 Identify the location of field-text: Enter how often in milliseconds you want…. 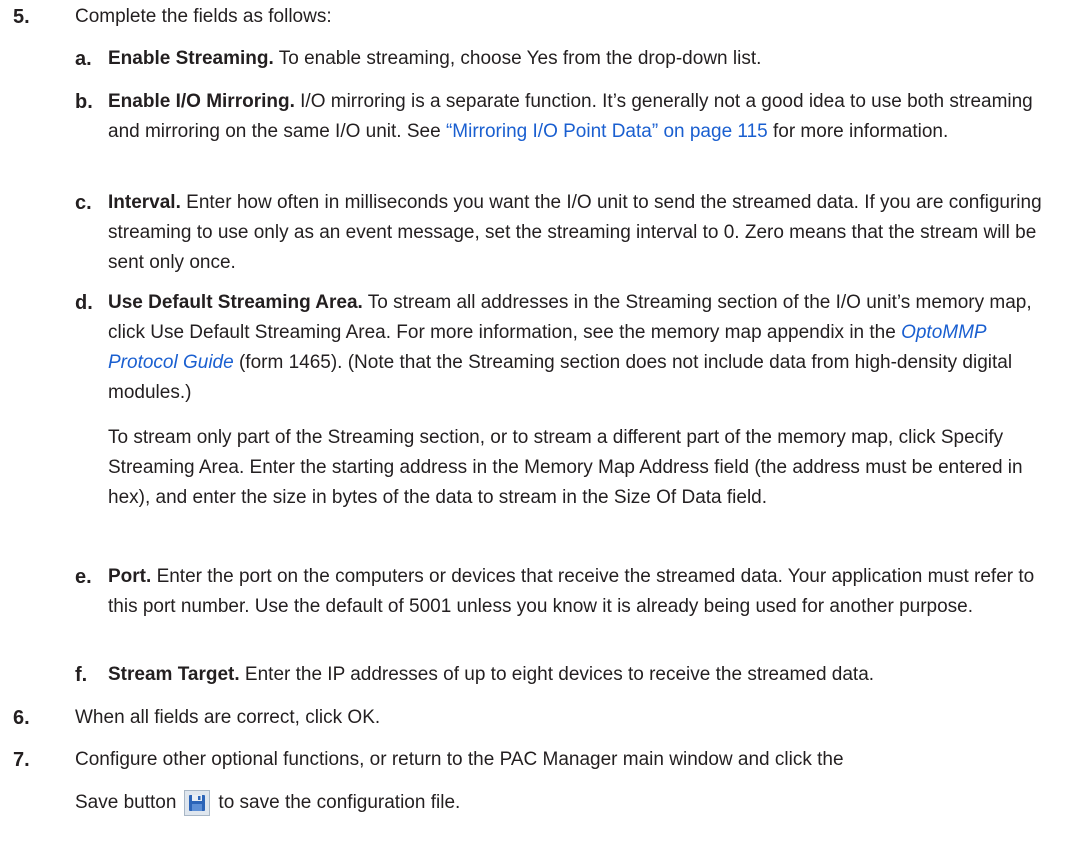
(575, 232).